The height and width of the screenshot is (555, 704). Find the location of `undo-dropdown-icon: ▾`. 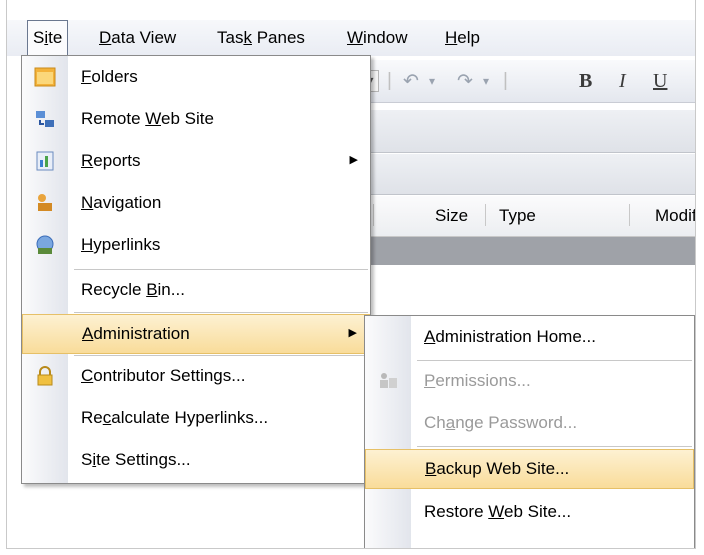

undo-dropdown-icon: ▾ is located at coordinates (432, 81).